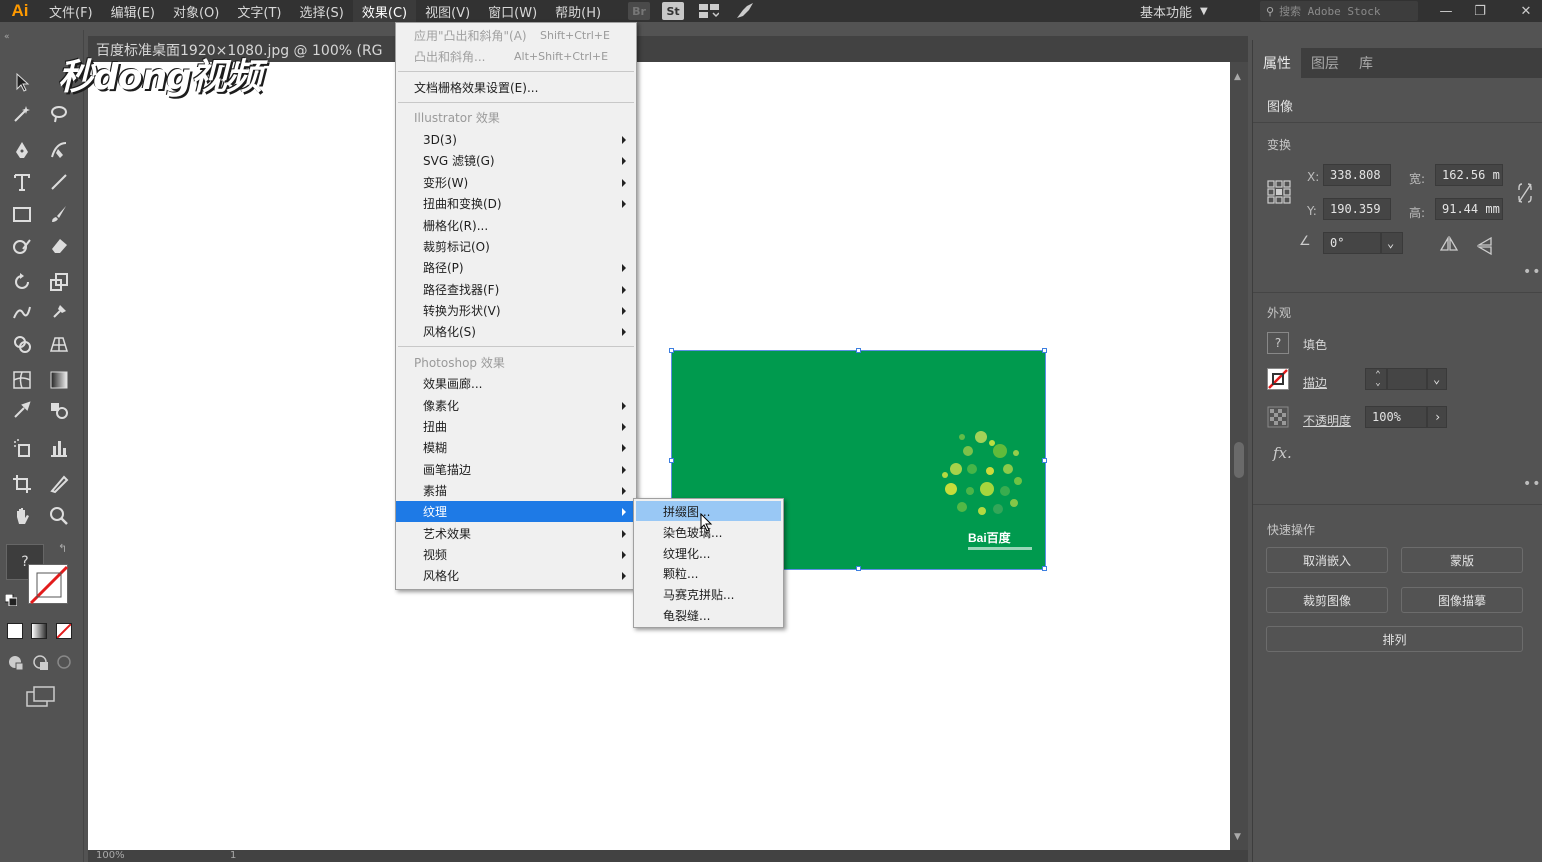 This screenshot has height=862, width=1542. What do you see at coordinates (516, 289) in the screenshot?
I see `menu-item-pathfinder: 路径查找器(F)` at bounding box center [516, 289].